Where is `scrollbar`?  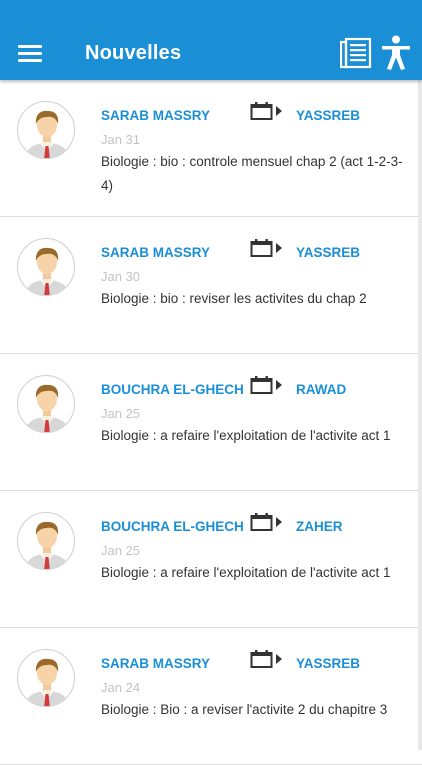 scrollbar is located at coordinates (420, 415).